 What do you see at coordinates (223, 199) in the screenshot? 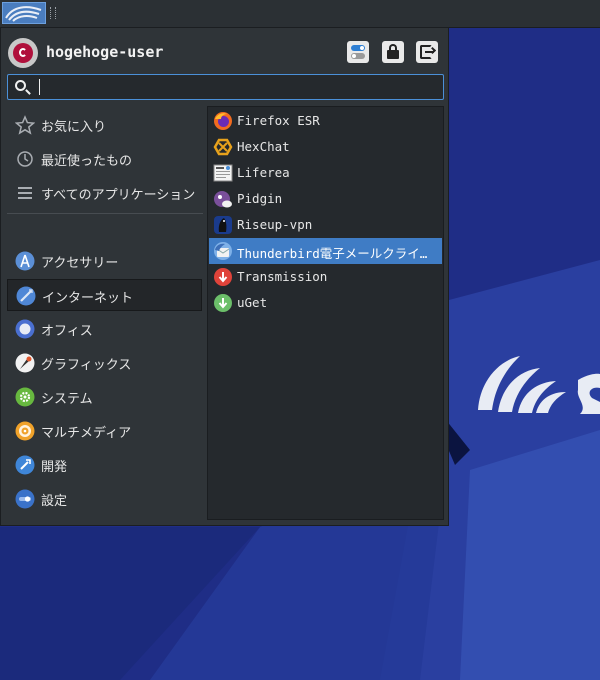
I see `pidgin-icon` at bounding box center [223, 199].